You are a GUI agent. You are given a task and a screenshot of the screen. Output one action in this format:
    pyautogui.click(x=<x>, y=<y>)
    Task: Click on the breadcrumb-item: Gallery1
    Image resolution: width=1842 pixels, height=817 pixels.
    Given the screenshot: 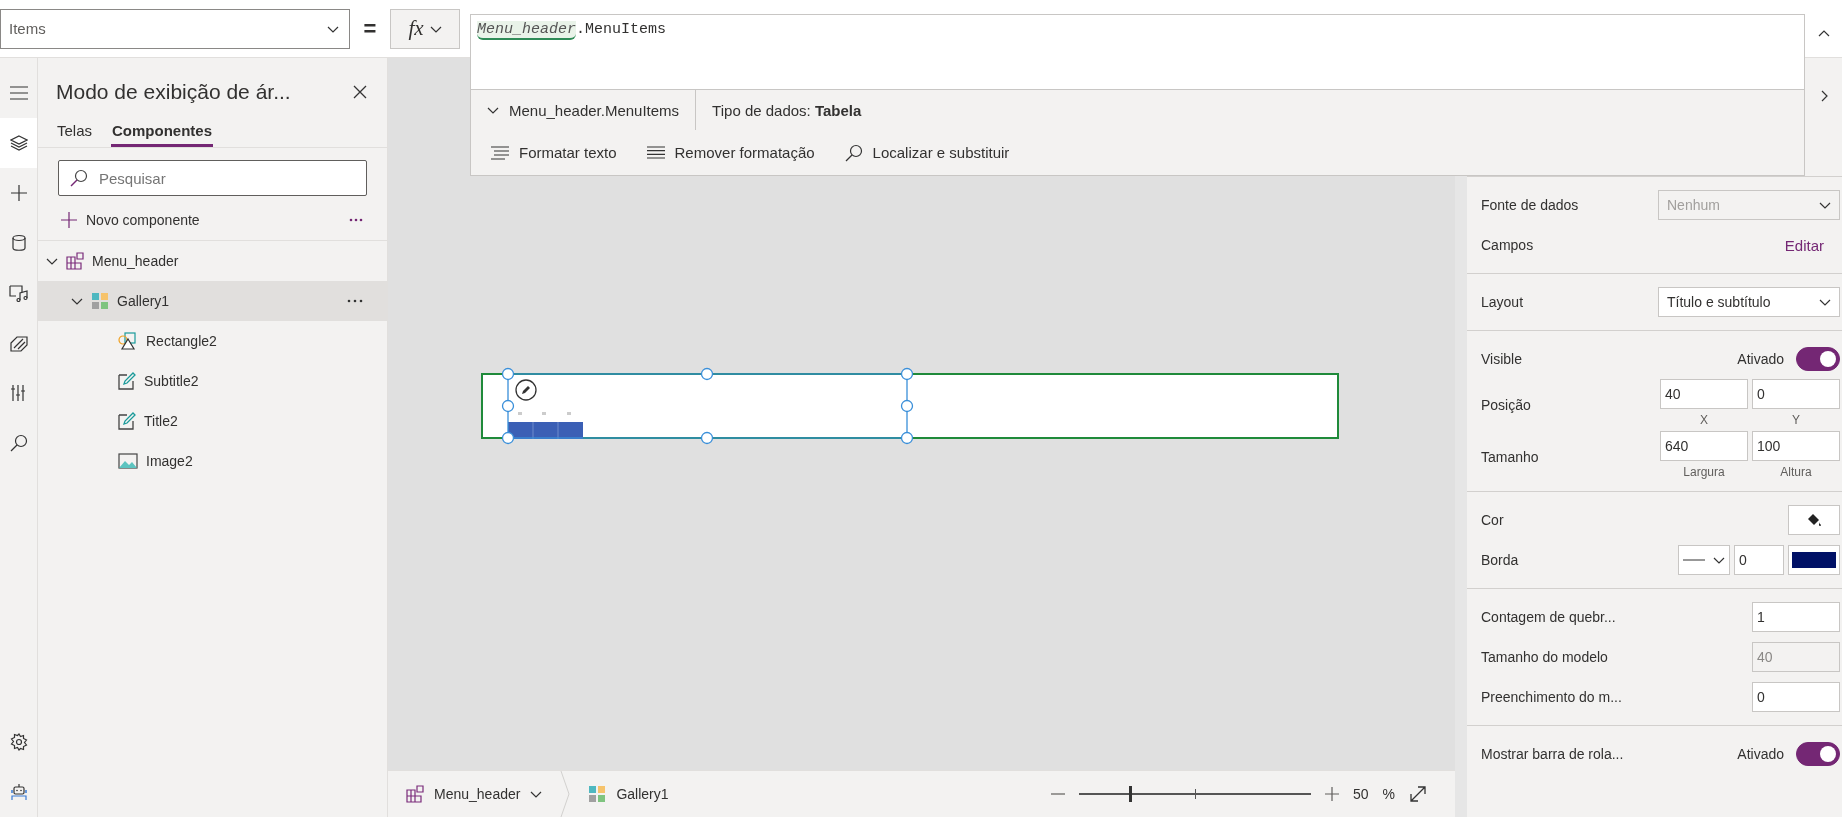 What is the action you would take?
    pyautogui.click(x=628, y=794)
    